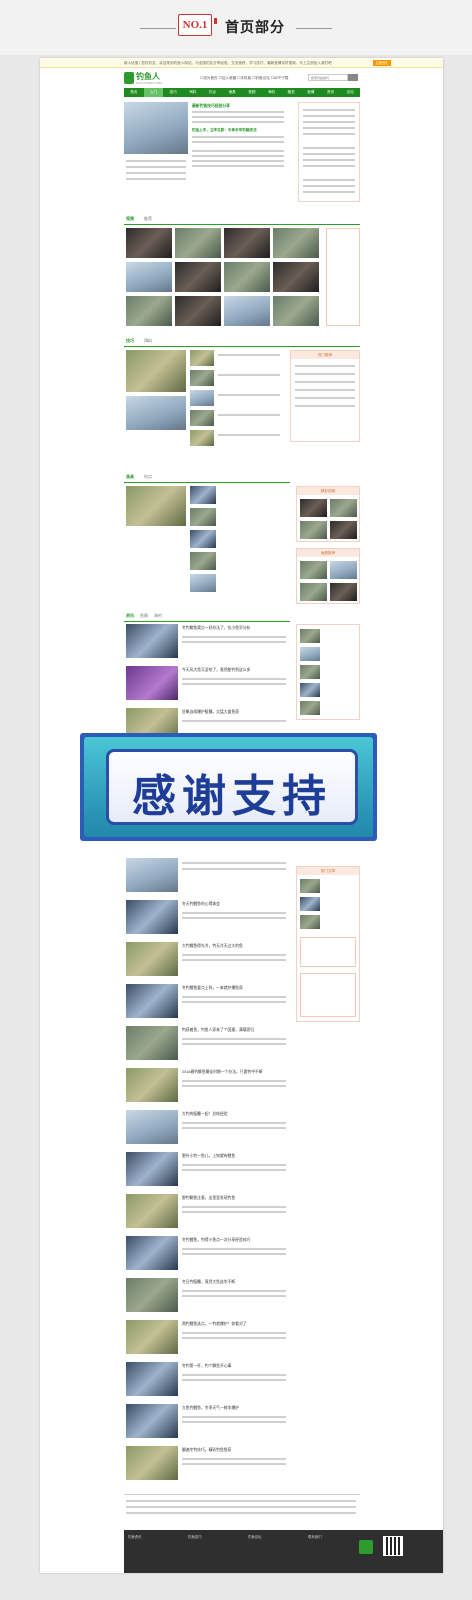 The image size is (472, 1600). What do you see at coordinates (242, 1383) in the screenshot?
I see `list-item: 冬钓第一杆，钓个鲫鱼开心事` at bounding box center [242, 1383].